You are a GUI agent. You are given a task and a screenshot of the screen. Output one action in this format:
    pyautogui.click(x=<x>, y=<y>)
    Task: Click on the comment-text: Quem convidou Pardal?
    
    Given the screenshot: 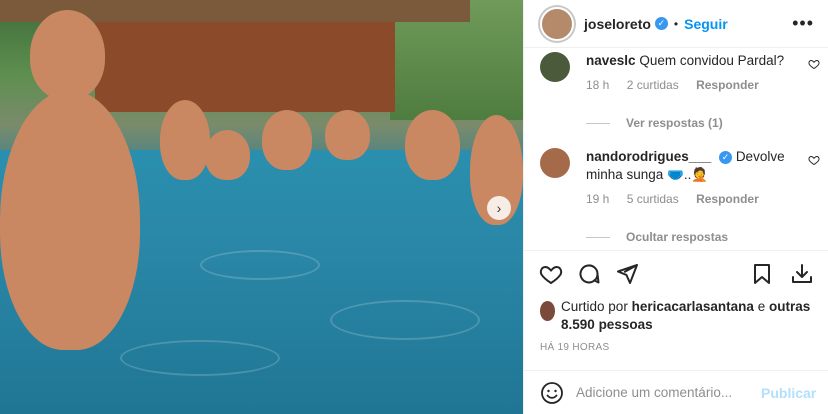 What is the action you would take?
    pyautogui.click(x=712, y=60)
    